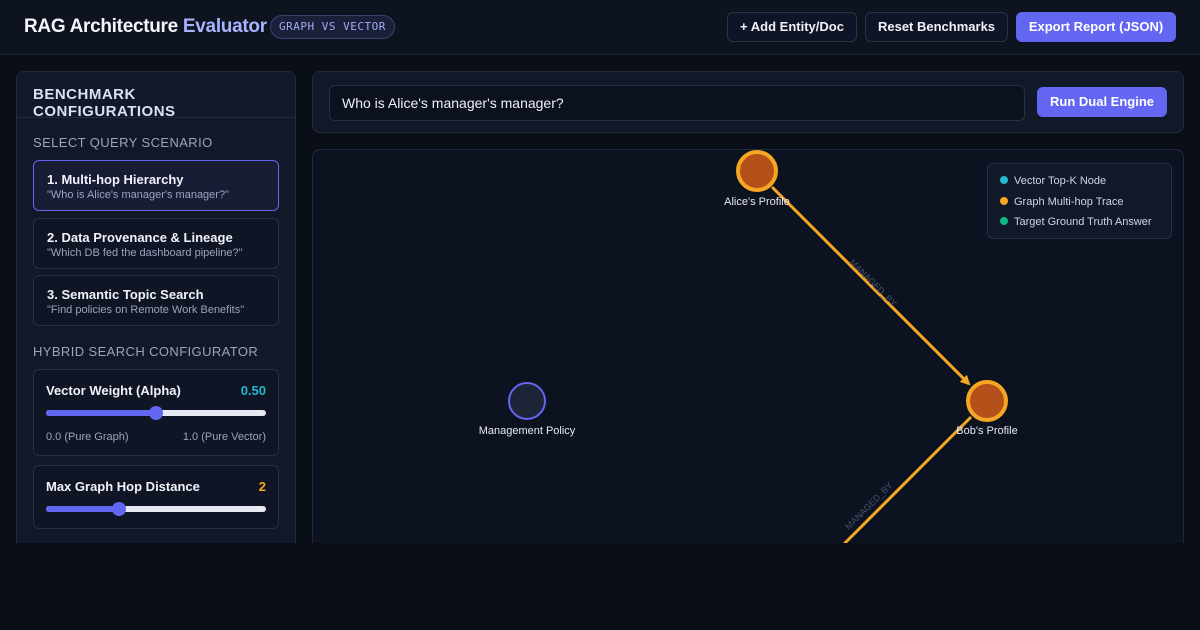 The image size is (1200, 630). What do you see at coordinates (527, 401) in the screenshot?
I see `graph-node-management-policy` at bounding box center [527, 401].